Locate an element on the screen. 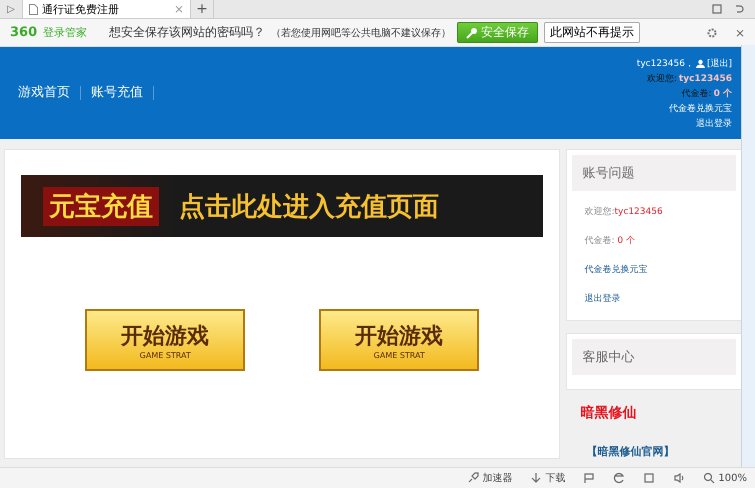  official-site-link: 【暗黑修仙官网】 is located at coordinates (630, 451).